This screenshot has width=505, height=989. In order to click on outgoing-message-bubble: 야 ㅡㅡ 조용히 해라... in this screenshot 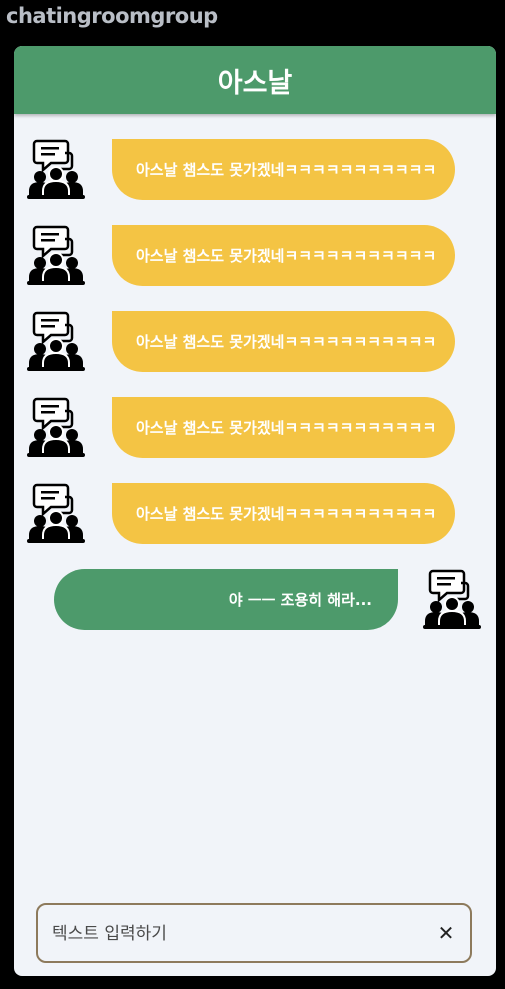, I will do `click(226, 599)`.